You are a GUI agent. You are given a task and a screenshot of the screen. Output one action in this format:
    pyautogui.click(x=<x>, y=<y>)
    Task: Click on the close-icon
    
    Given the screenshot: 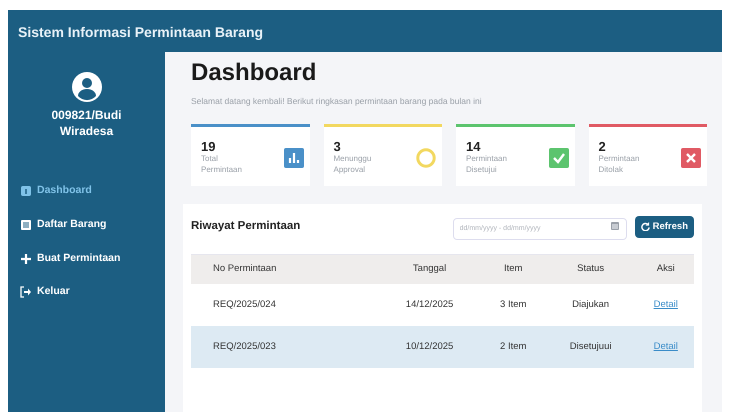 What is the action you would take?
    pyautogui.click(x=691, y=158)
    